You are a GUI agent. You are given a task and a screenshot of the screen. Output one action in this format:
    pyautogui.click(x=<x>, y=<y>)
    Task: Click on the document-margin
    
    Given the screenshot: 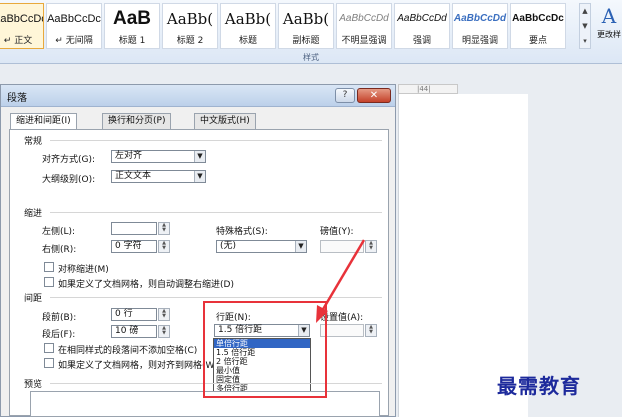 What is the action you would take?
    pyautogui.click(x=575, y=255)
    